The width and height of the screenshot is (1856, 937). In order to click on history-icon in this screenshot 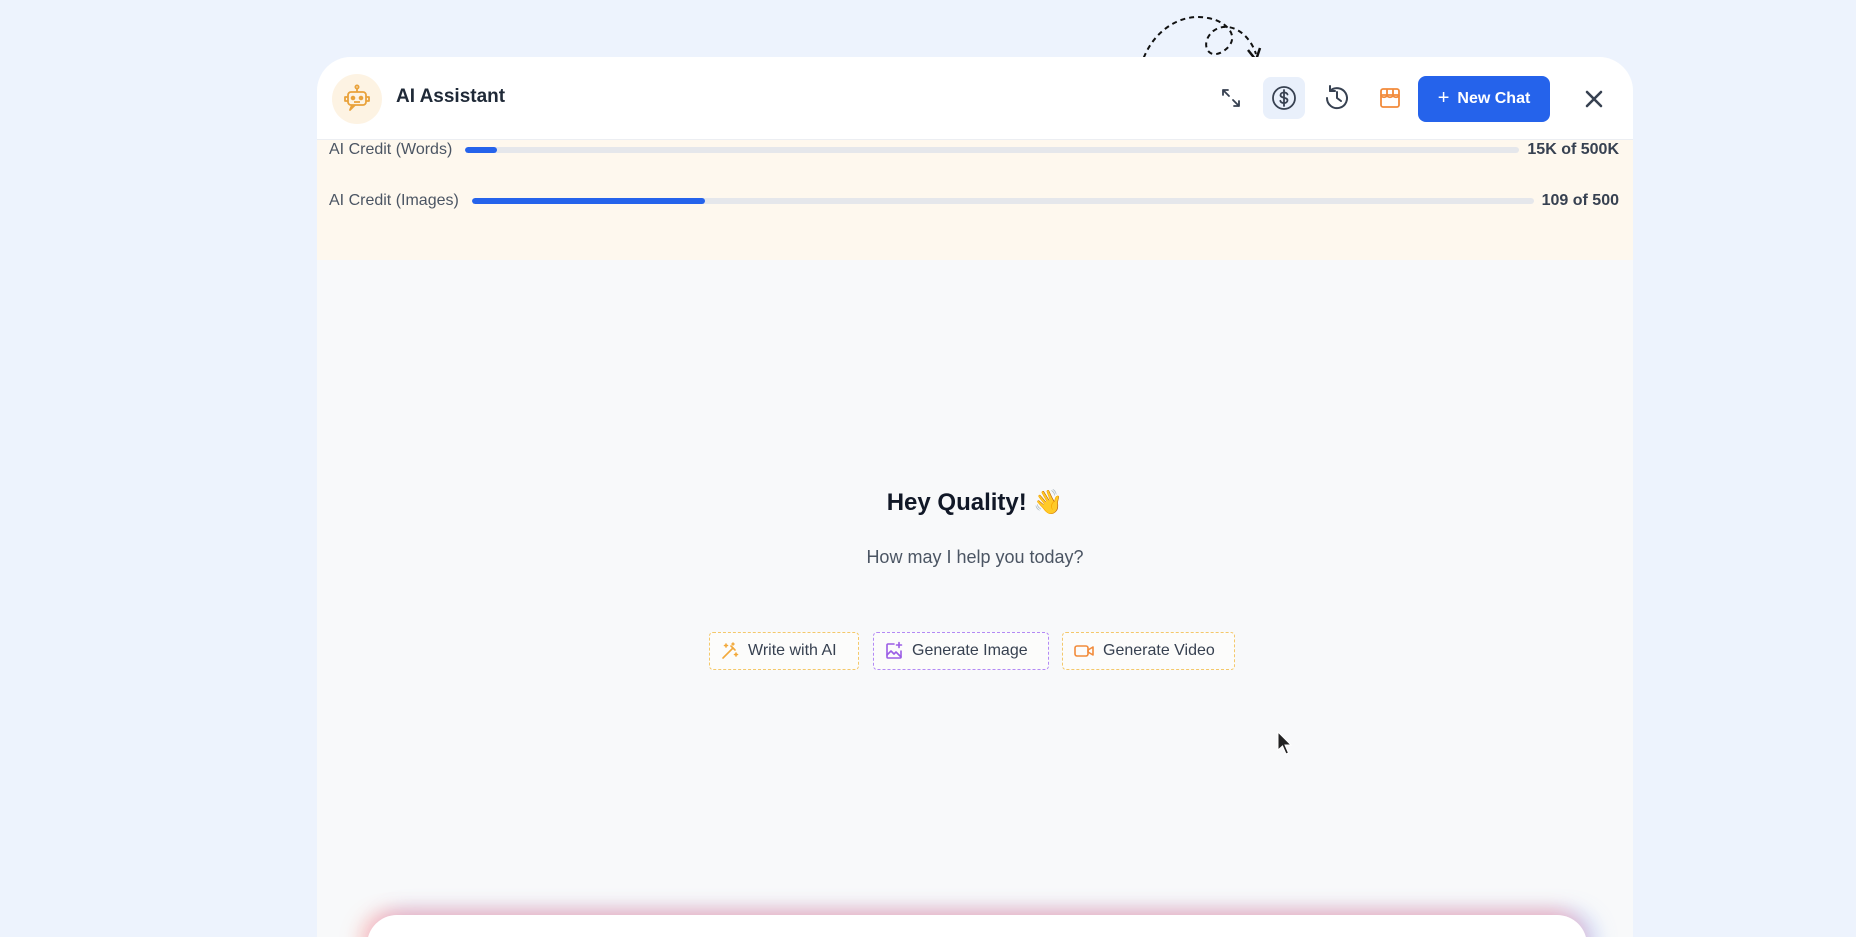, I will do `click(1337, 98)`.